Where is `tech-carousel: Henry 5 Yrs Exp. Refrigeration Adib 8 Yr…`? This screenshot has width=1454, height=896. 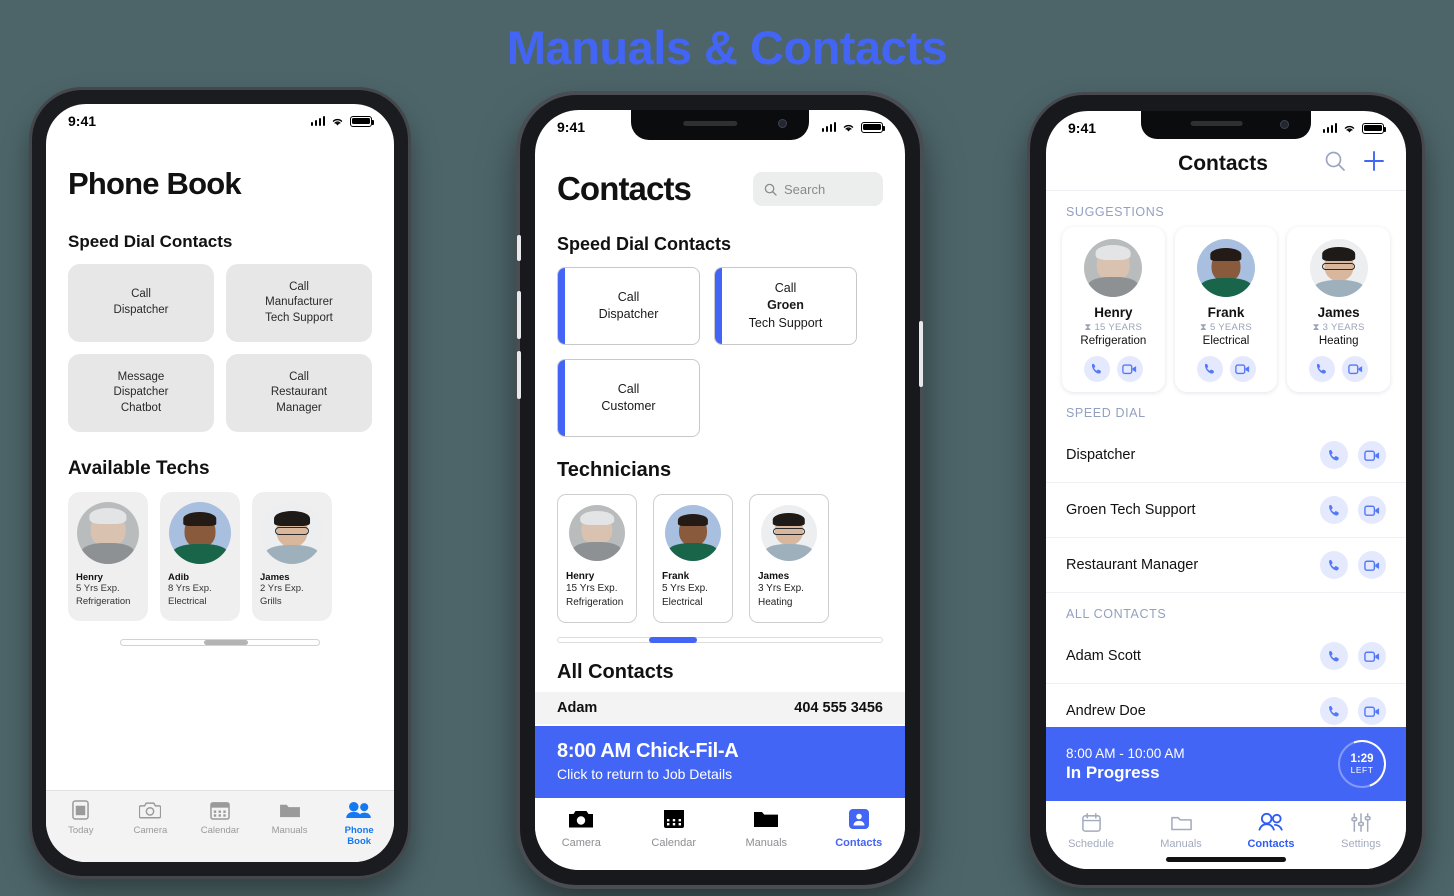 tech-carousel: Henry 5 Yrs Exp. Refrigeration Adib 8 Yr… is located at coordinates (220, 556).